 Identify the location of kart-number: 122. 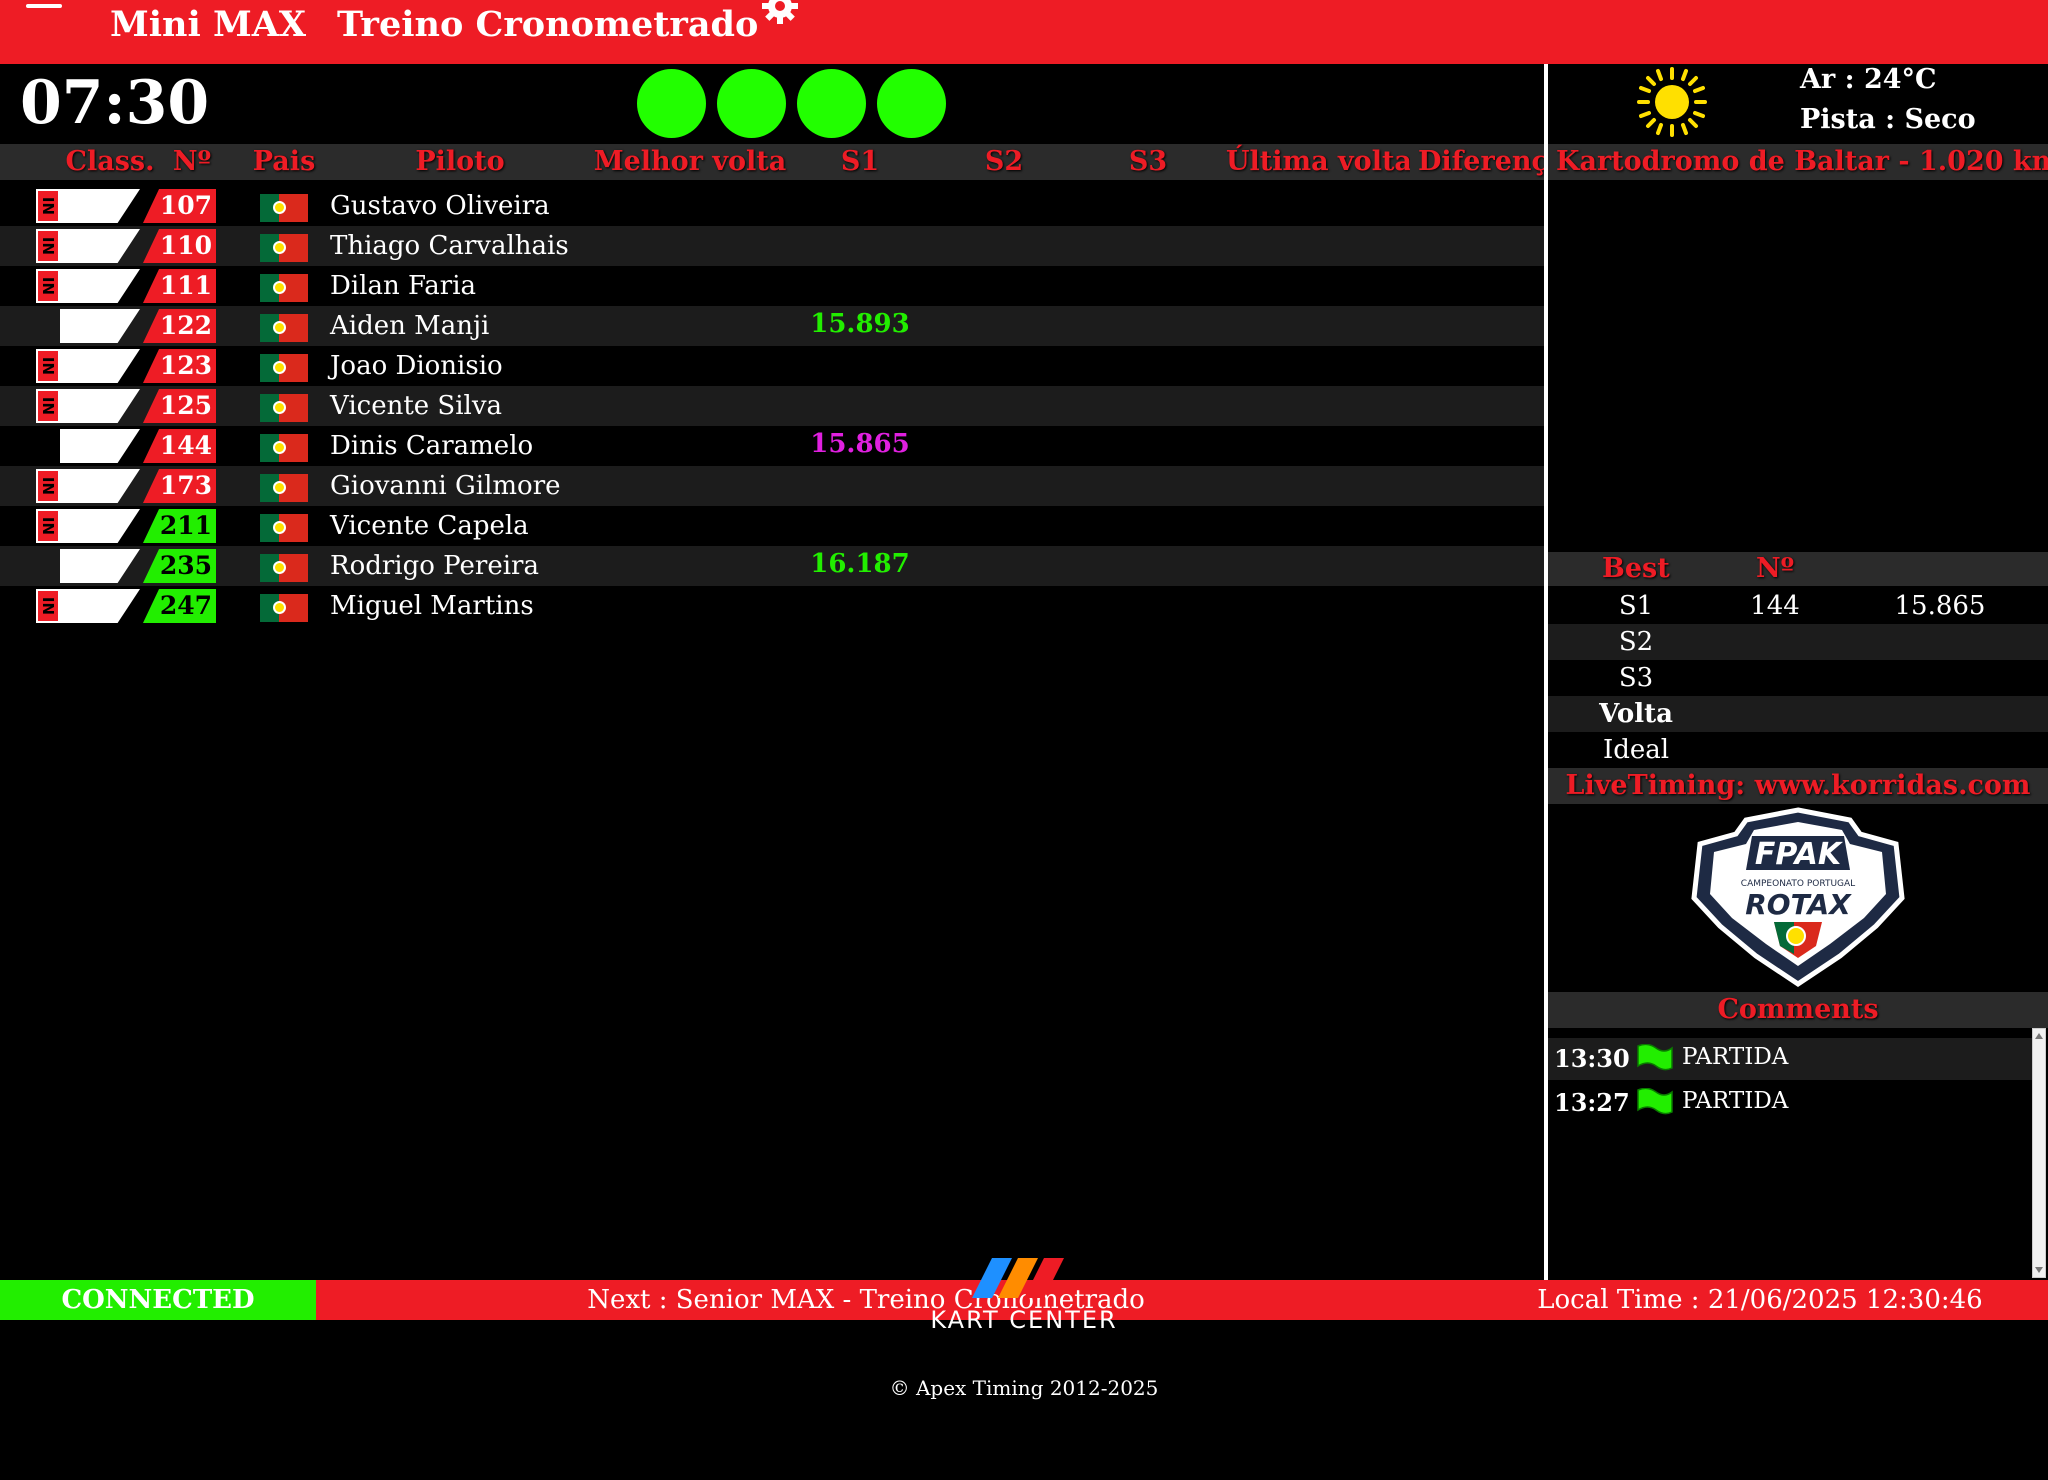
(179, 326).